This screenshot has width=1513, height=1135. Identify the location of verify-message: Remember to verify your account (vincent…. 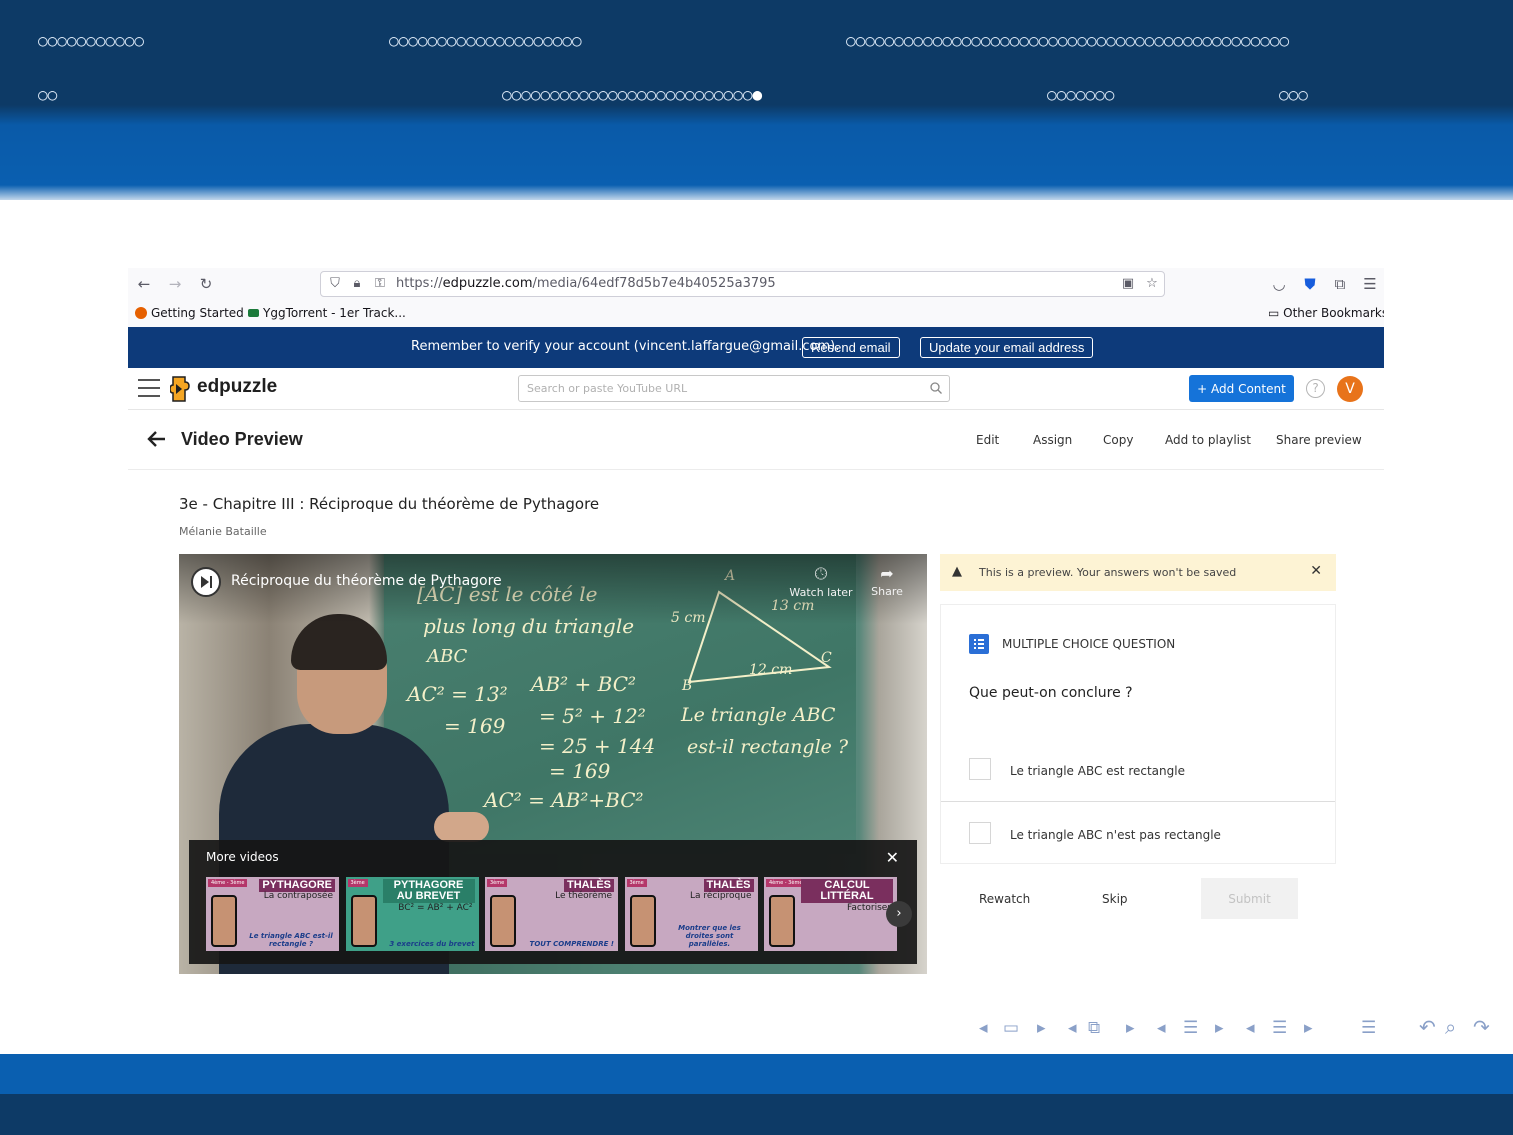
(625, 346).